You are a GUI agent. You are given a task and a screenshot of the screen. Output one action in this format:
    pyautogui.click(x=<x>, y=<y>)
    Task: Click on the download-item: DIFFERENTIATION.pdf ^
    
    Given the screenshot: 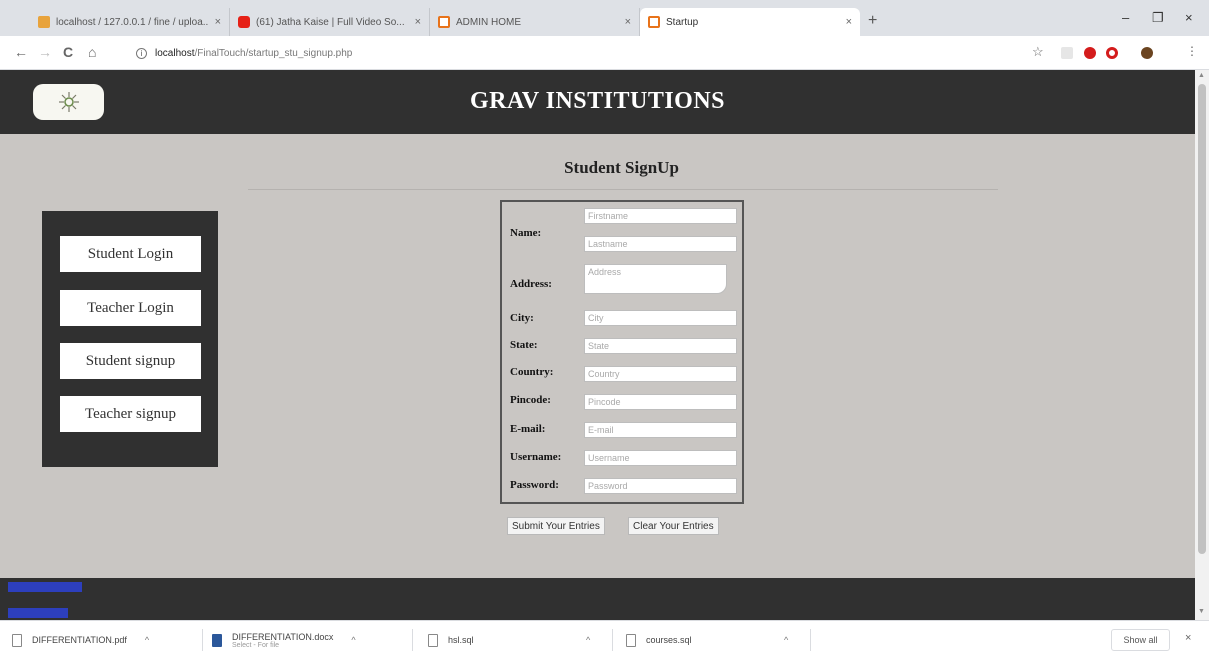 What is the action you would take?
    pyautogui.click(x=80, y=640)
    